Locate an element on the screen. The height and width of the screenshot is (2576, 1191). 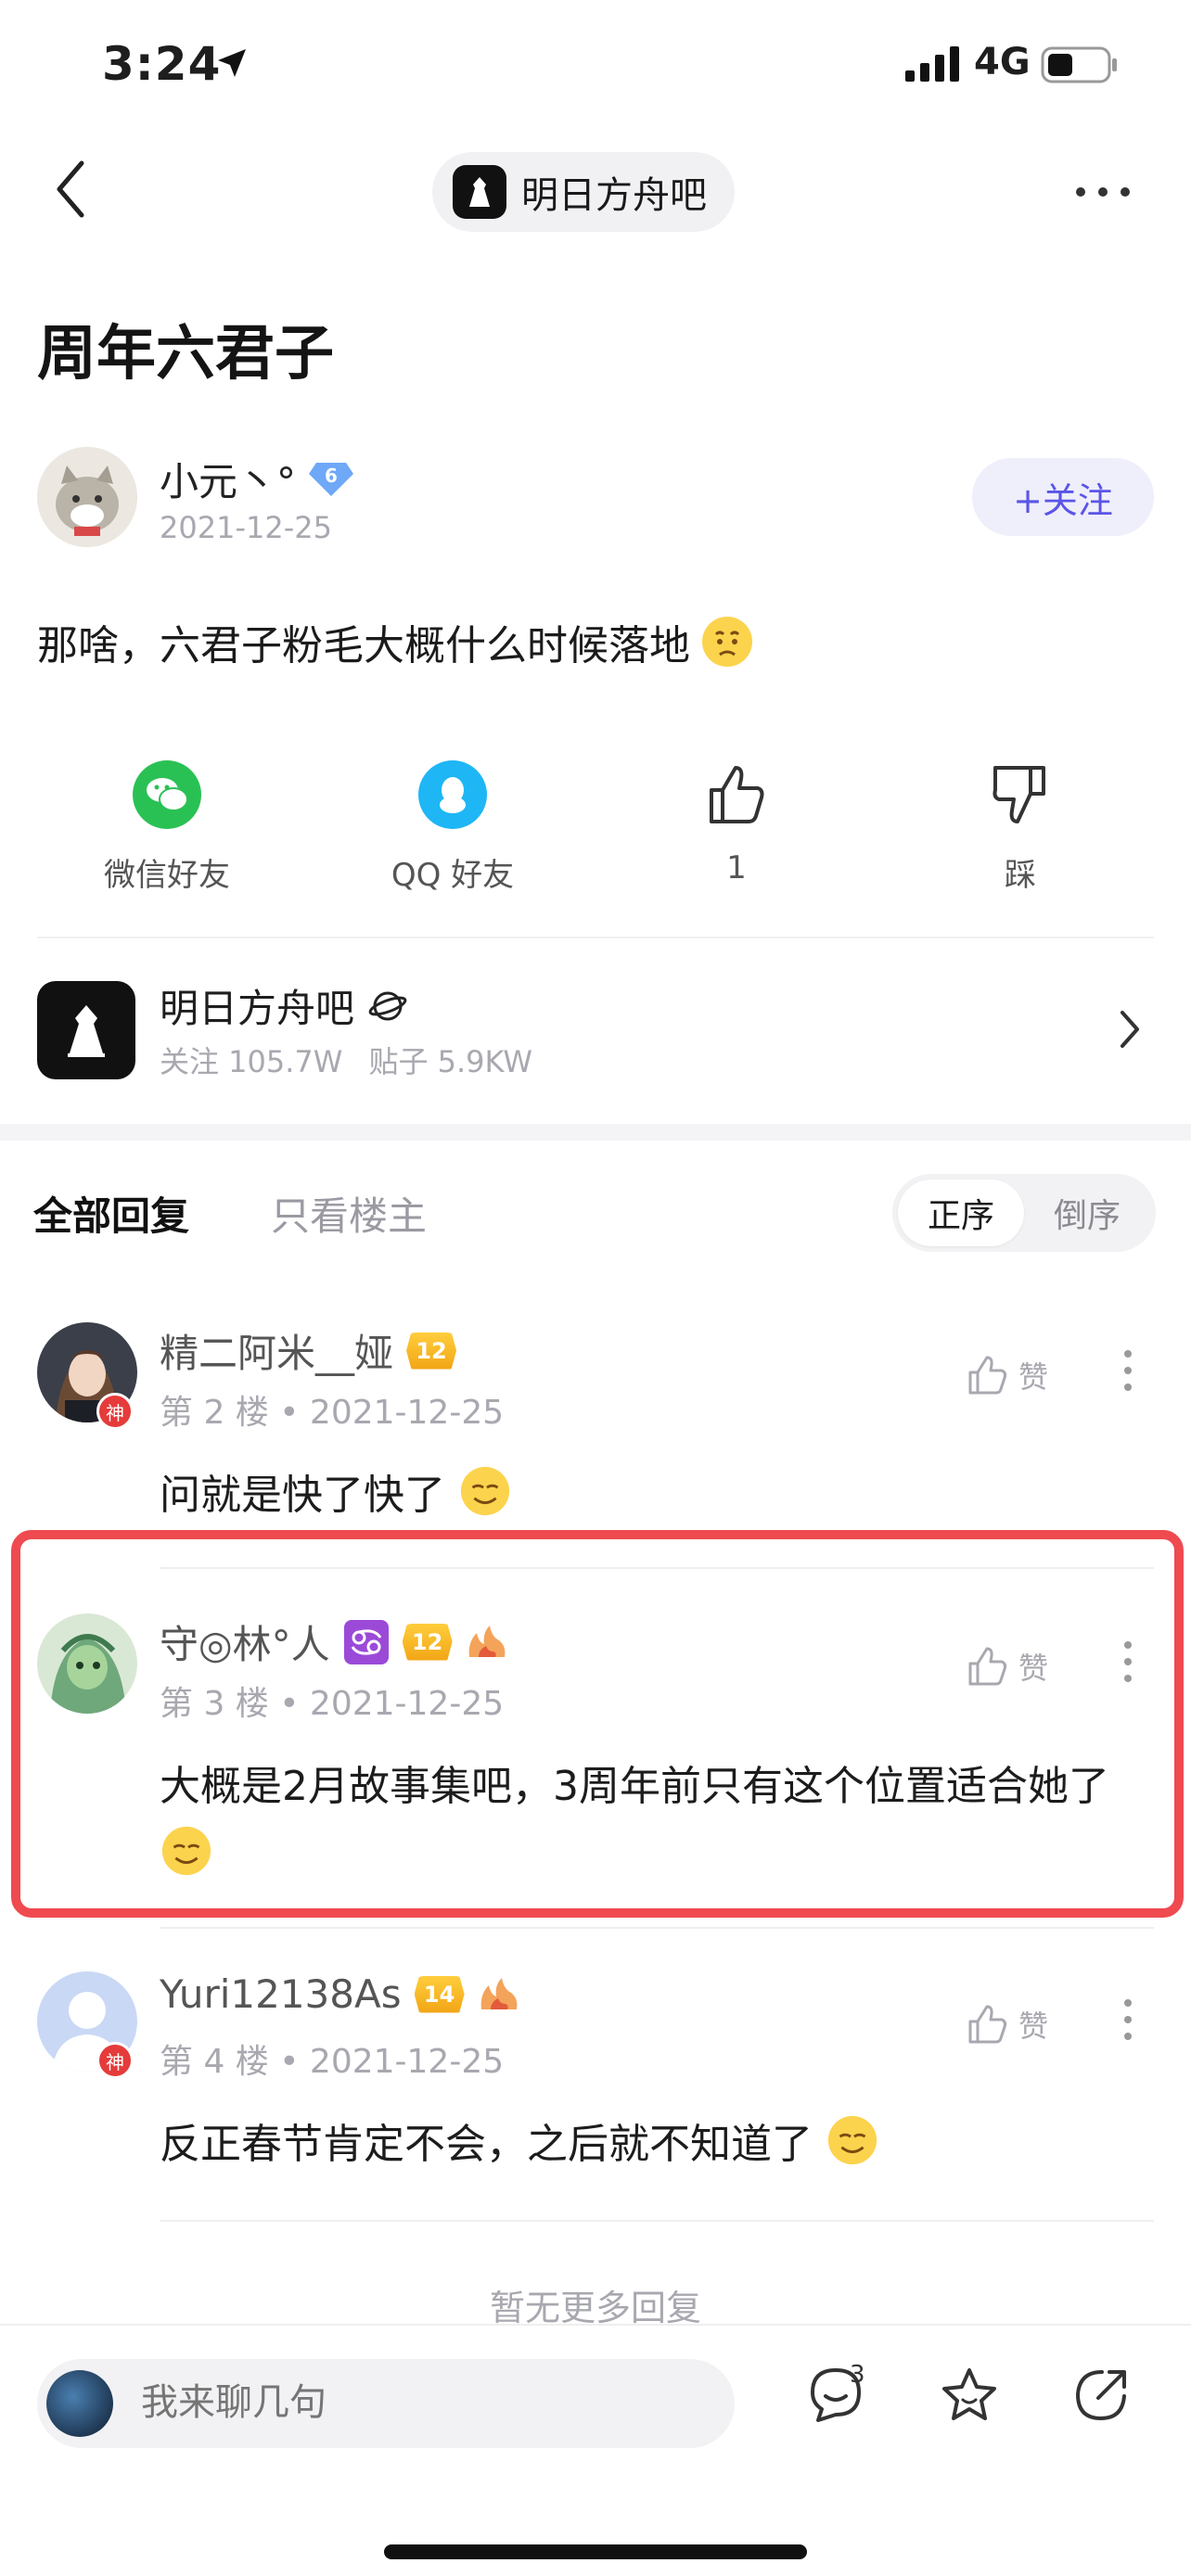
reply-text-content: 反正春节肯定不会，之后就不知道了 is located at coordinates (486, 2144).